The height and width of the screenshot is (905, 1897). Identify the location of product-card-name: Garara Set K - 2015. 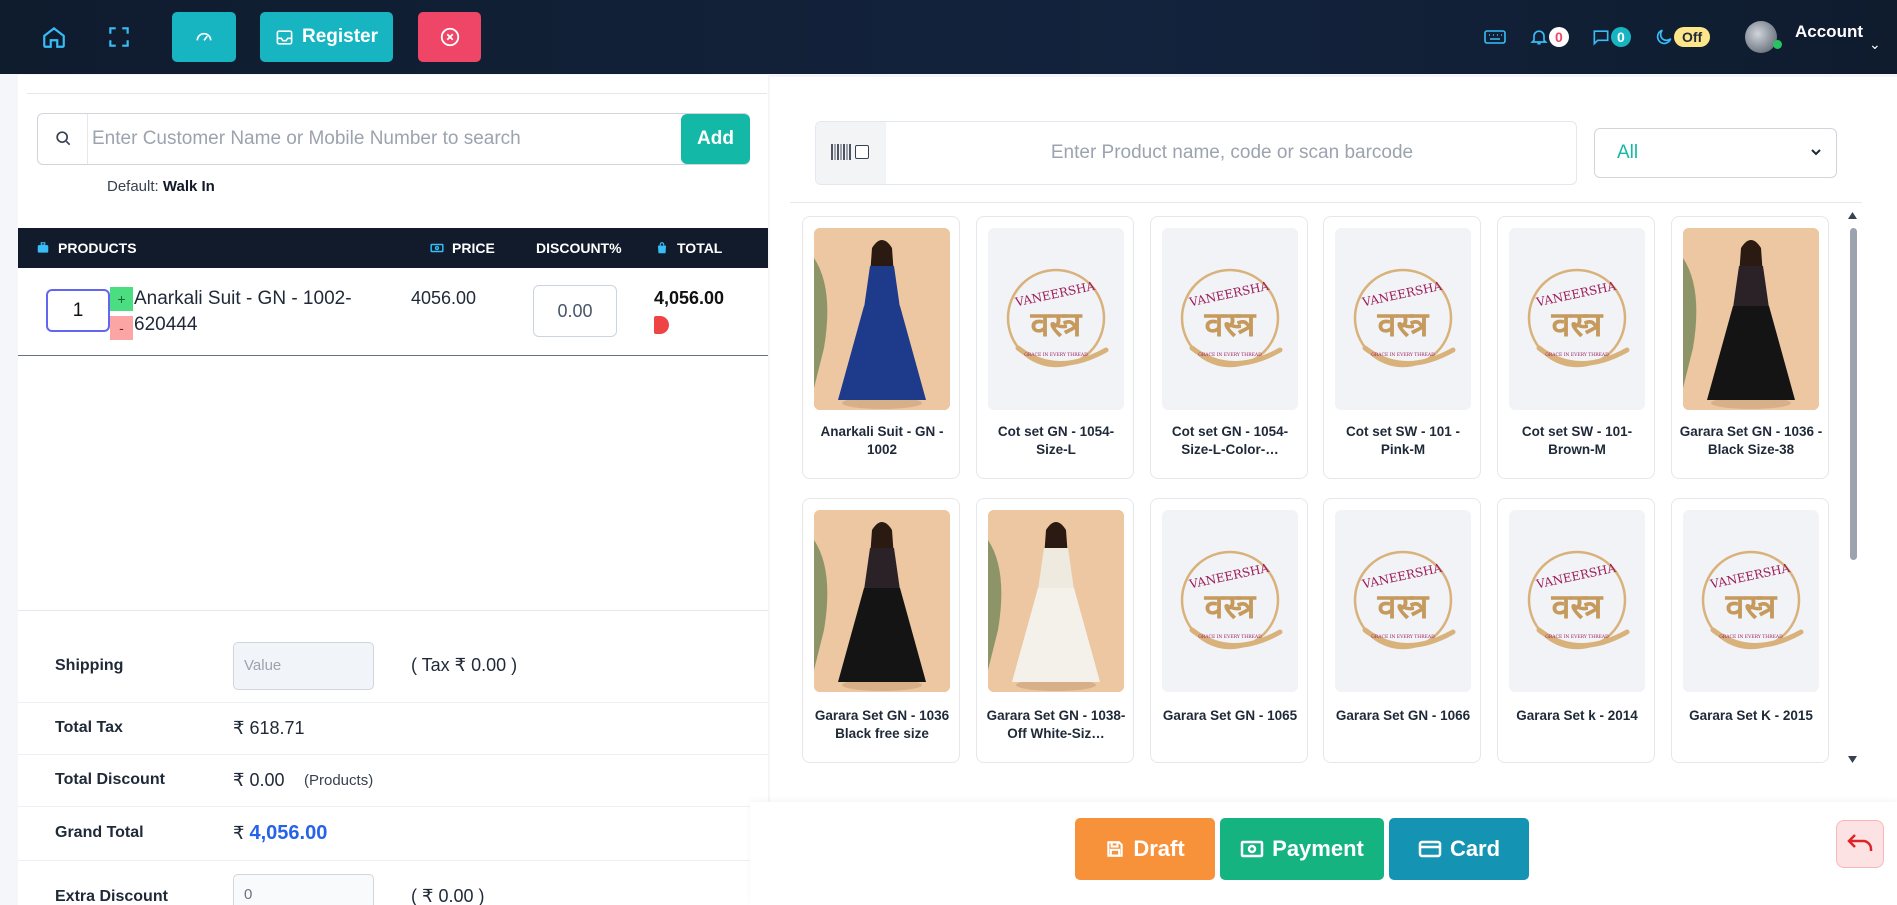
(1751, 715).